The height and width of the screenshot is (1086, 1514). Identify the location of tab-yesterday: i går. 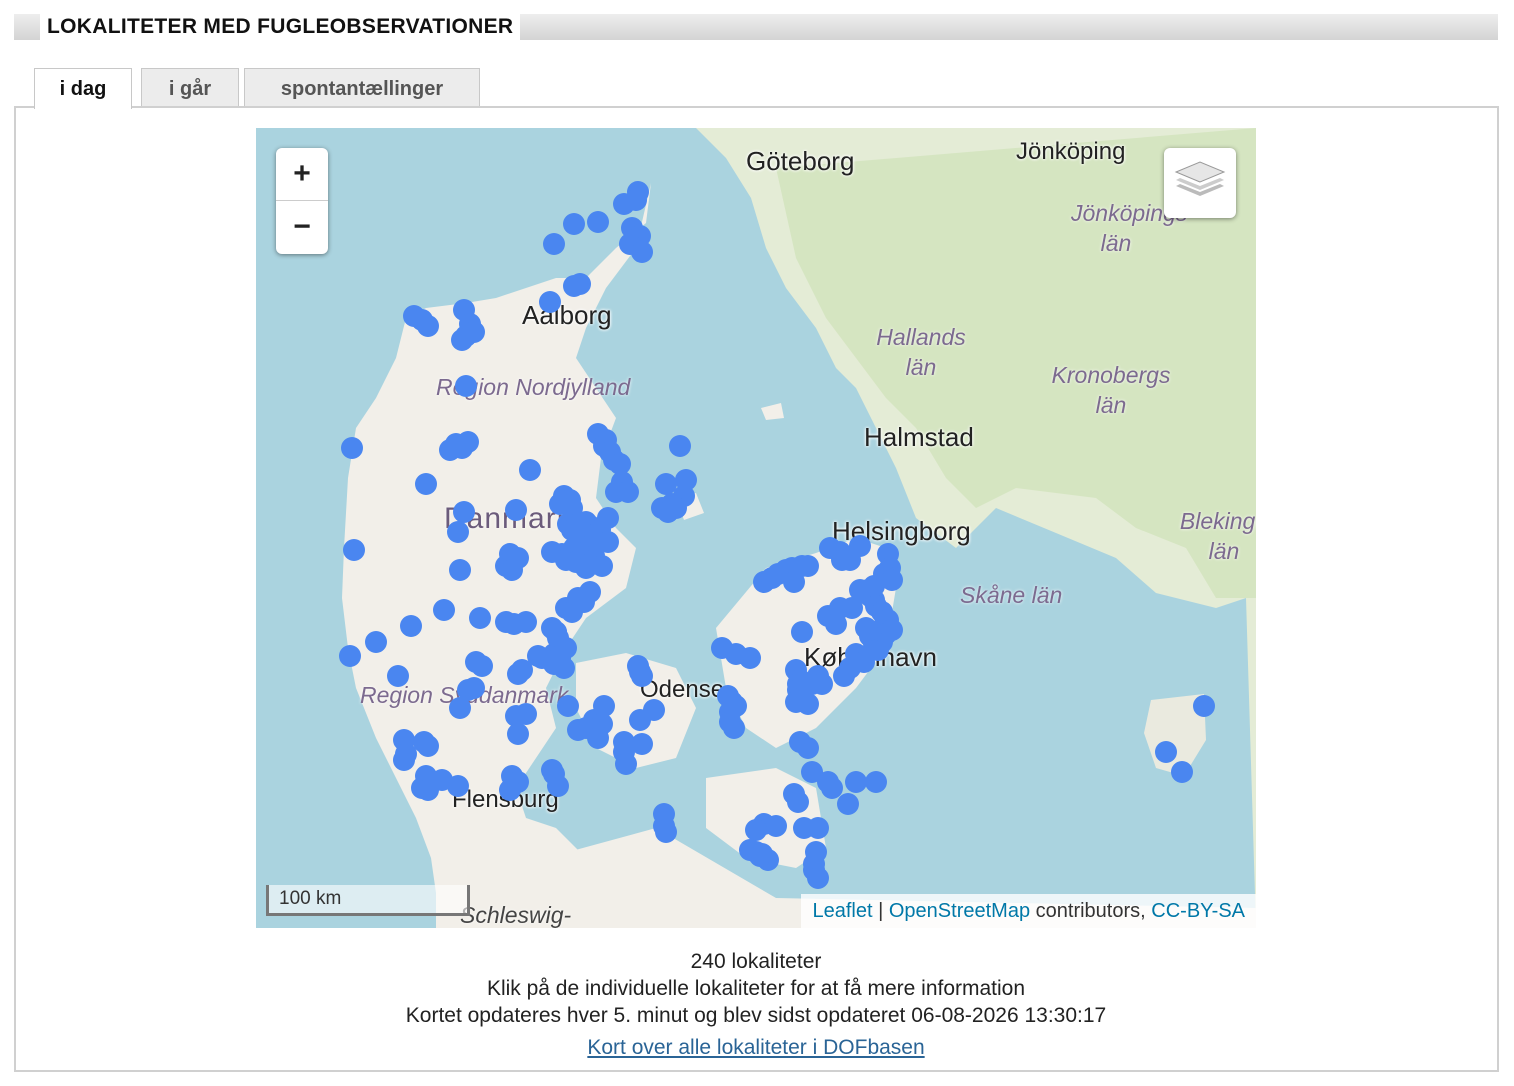
(190, 87).